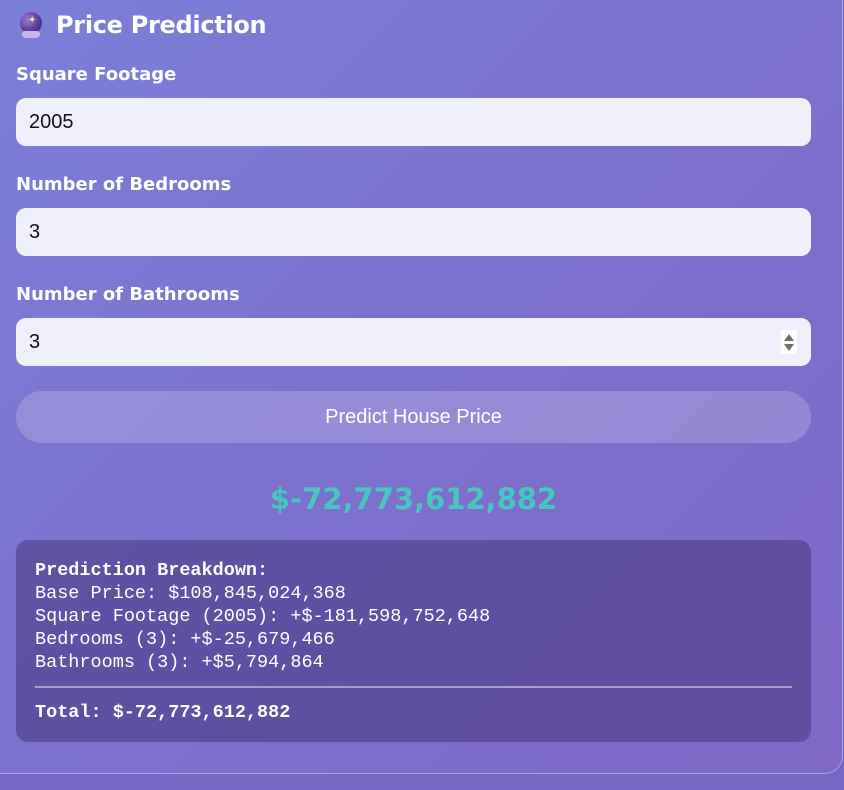 The height and width of the screenshot is (790, 844). I want to click on breakdown-bedrooms: Bedrooms (3): +$-25,679,466, so click(185, 639).